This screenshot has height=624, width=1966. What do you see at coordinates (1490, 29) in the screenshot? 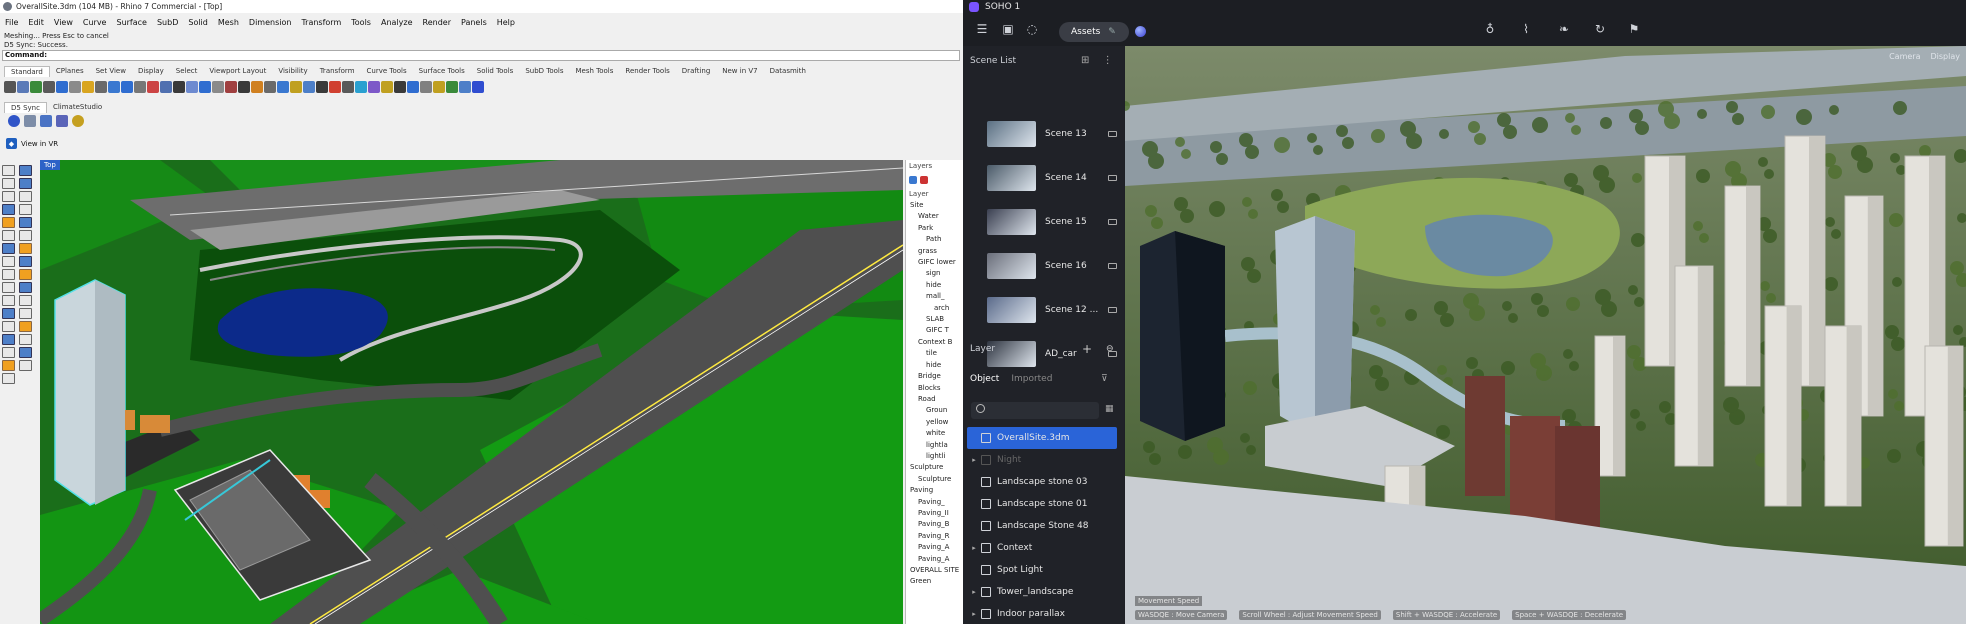
I see `light-bulb-icon: ♁` at bounding box center [1490, 29].